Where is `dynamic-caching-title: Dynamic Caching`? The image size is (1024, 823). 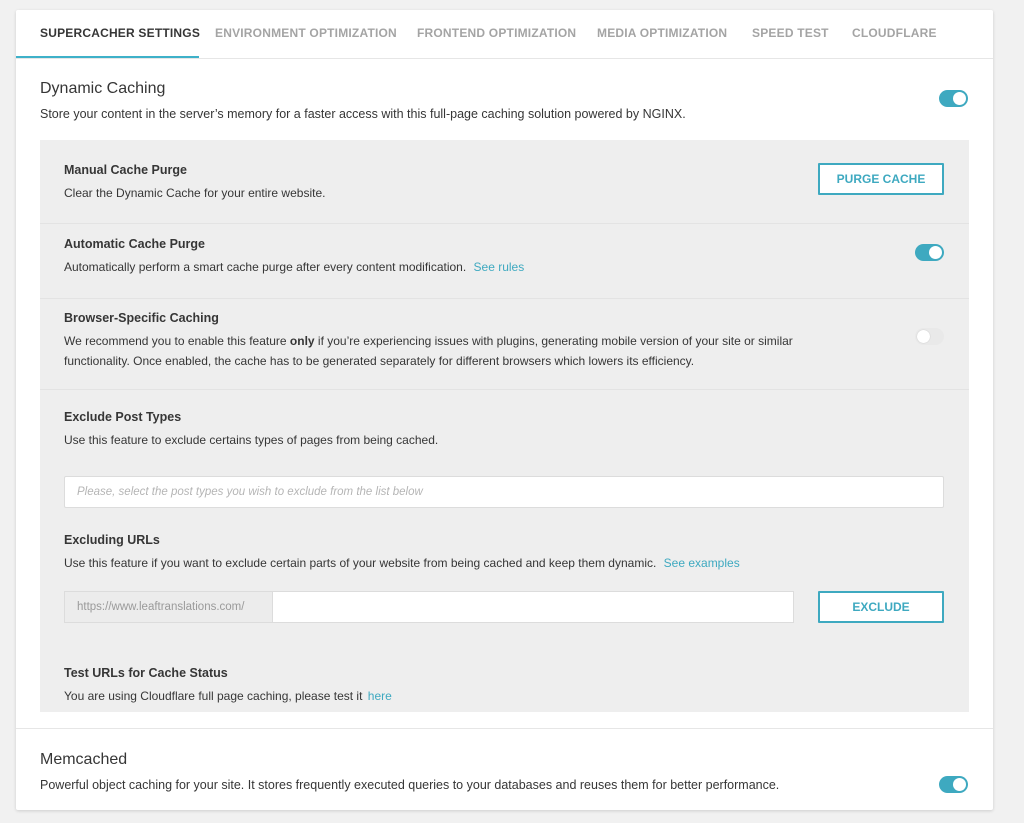 dynamic-caching-title: Dynamic Caching is located at coordinates (103, 88).